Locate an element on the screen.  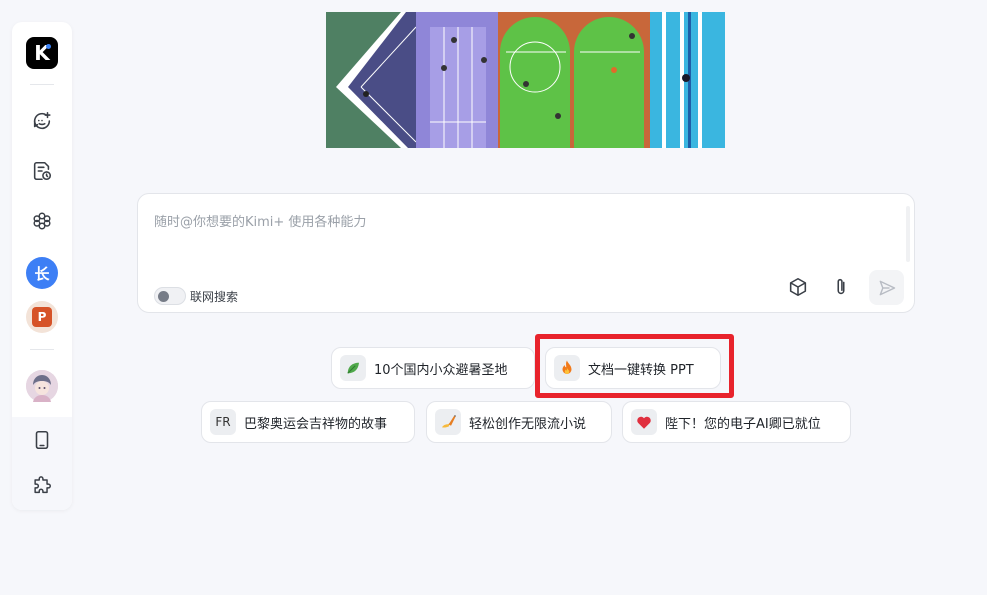
suggestion-chip-olympics-mascot: FR 巴黎奥运会吉祥物的故事 is located at coordinates (308, 422).